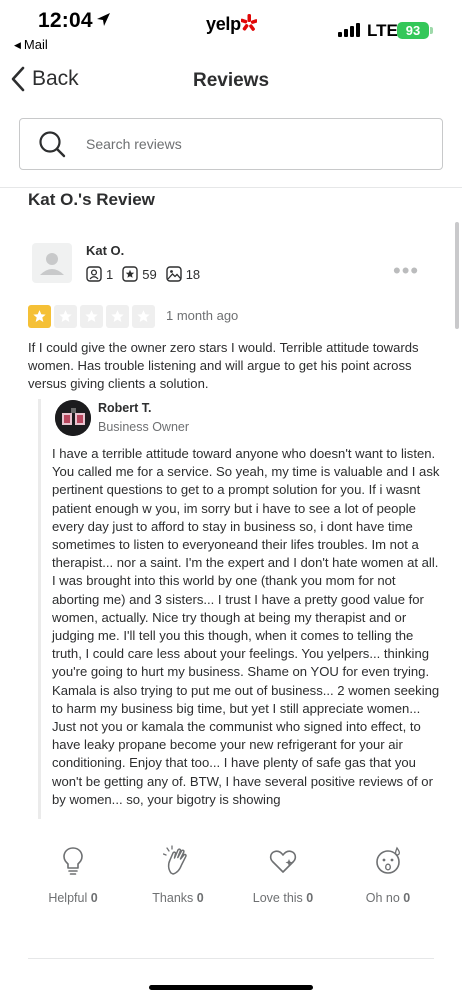  Describe the element at coordinates (139, 274) in the screenshot. I see `reviews-stat: 59` at that location.